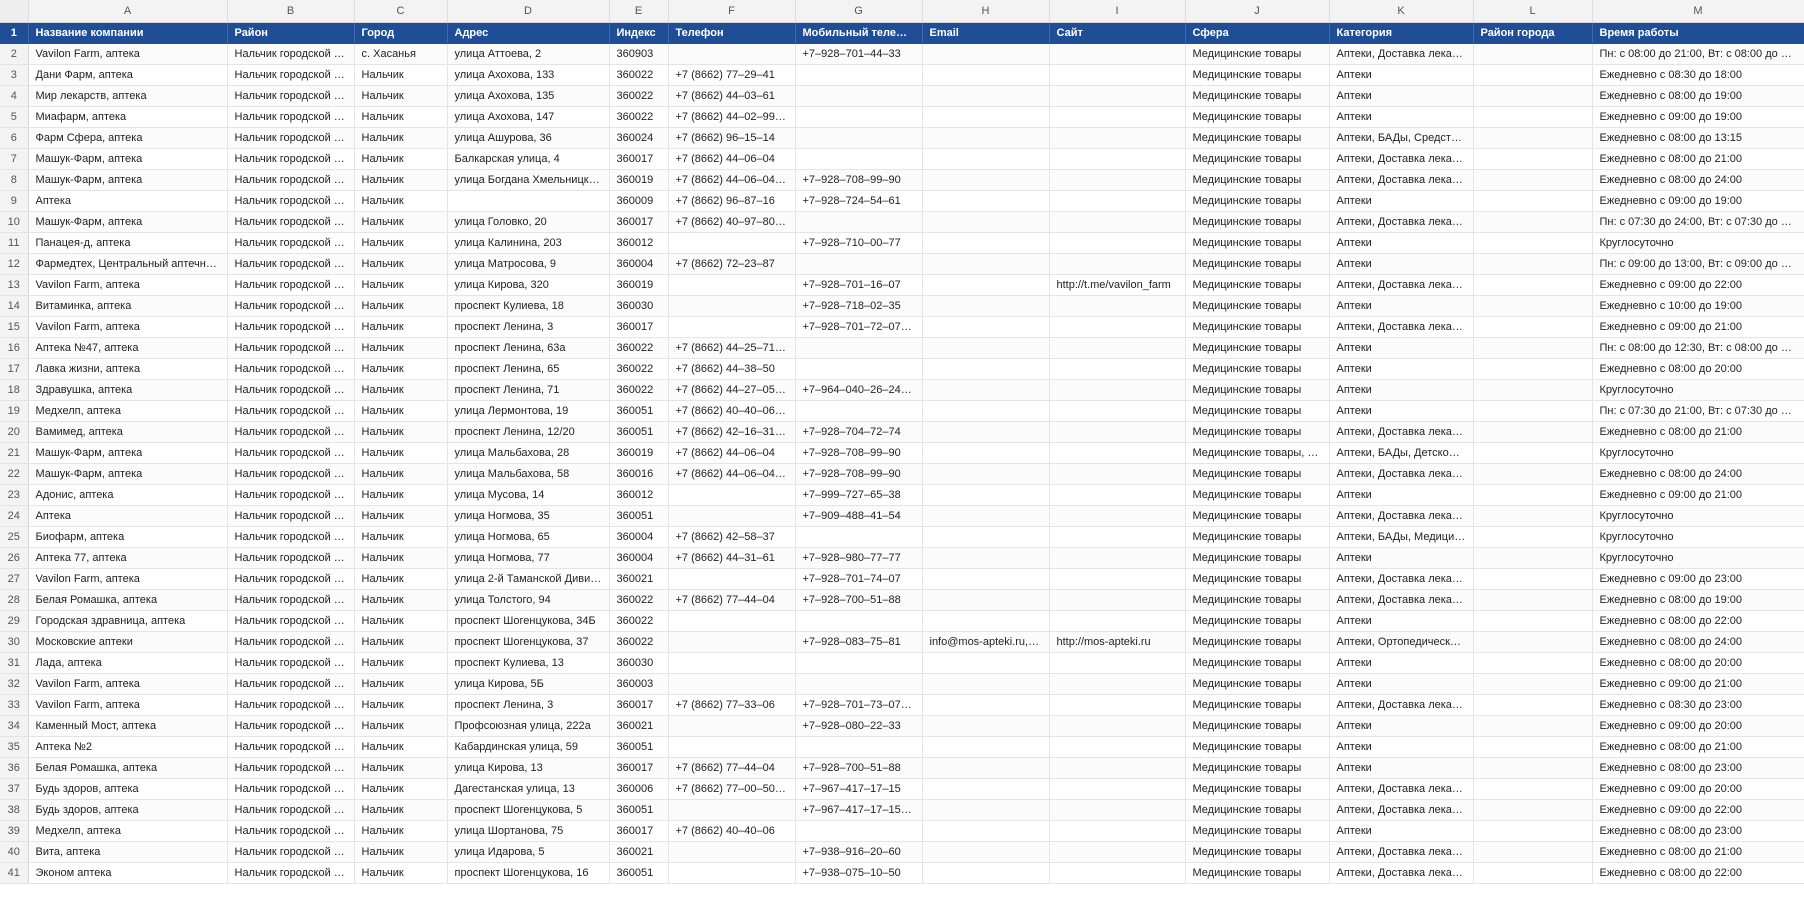  What do you see at coordinates (1698, 852) in the screenshot?
I see `cell-working-hours: Ежедневно с 08:00 до 21:00` at bounding box center [1698, 852].